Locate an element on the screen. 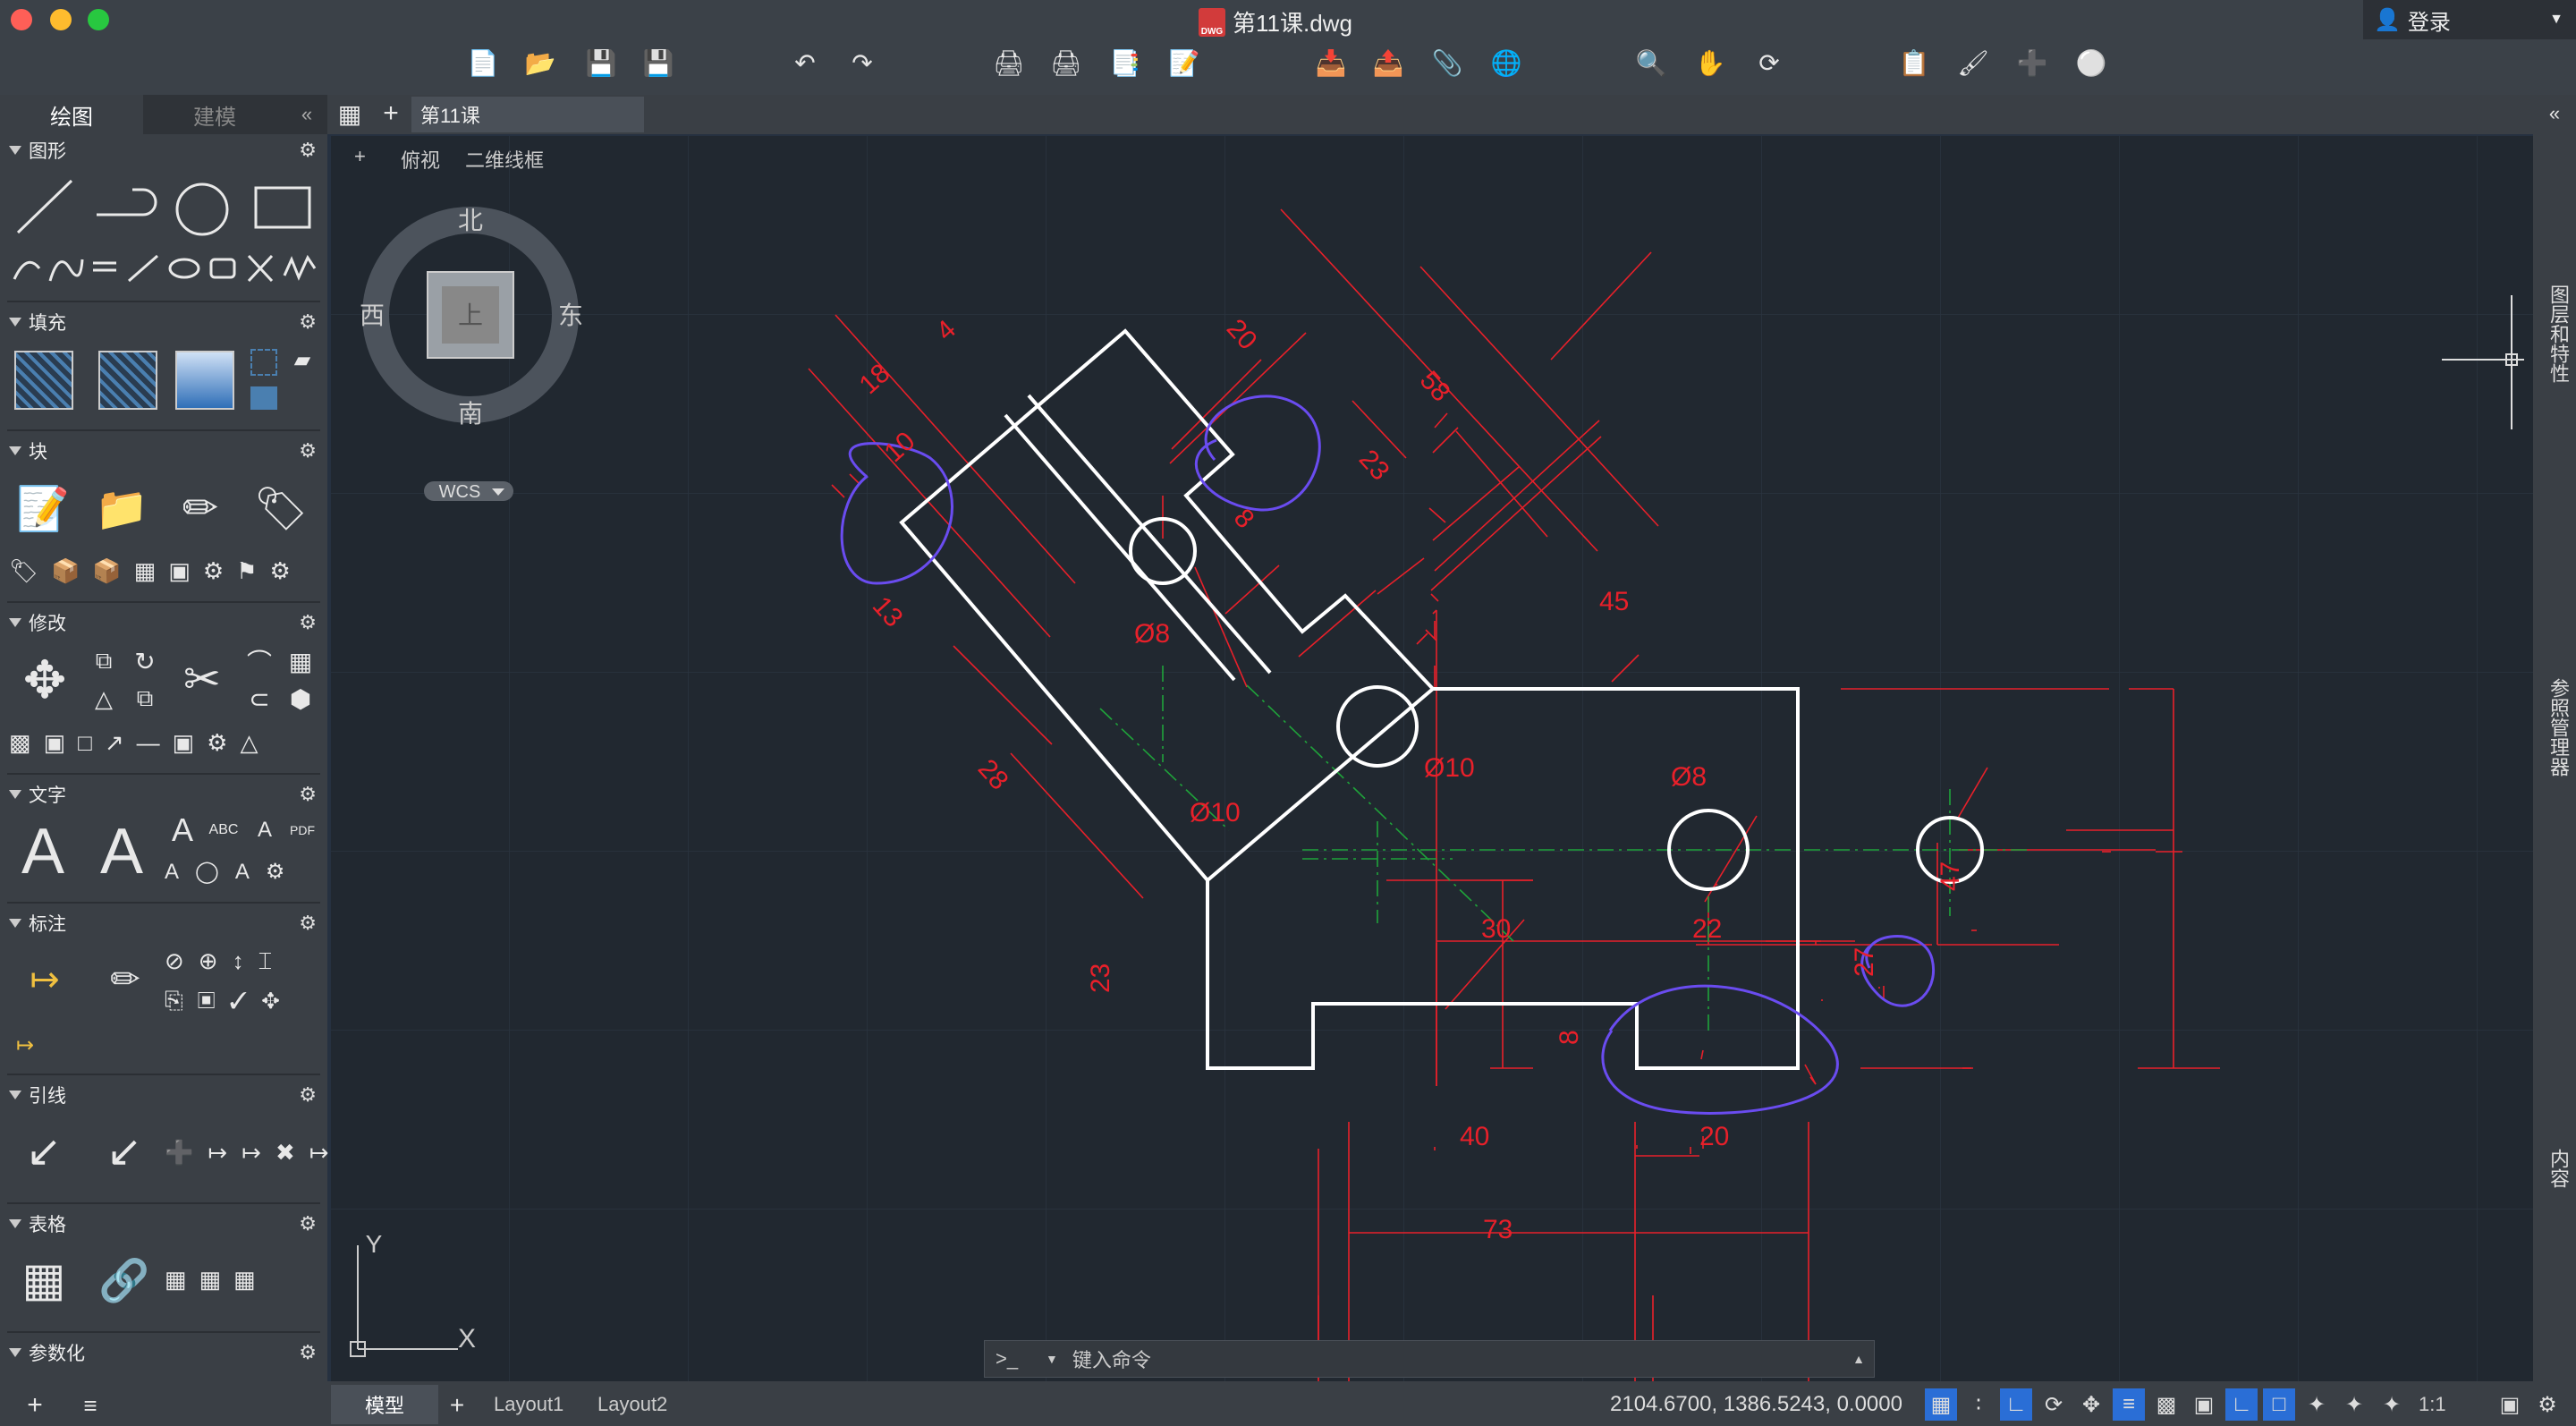  tab-model: 模型 is located at coordinates (384, 1405).